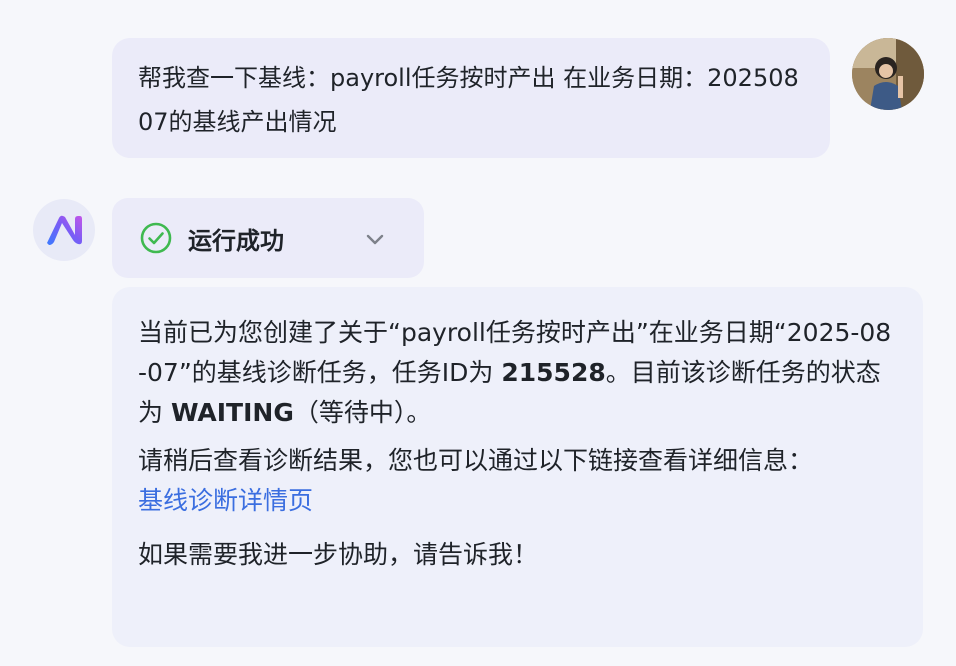  What do you see at coordinates (362, 412) in the screenshot?
I see `answer-text: （等待中）。` at bounding box center [362, 412].